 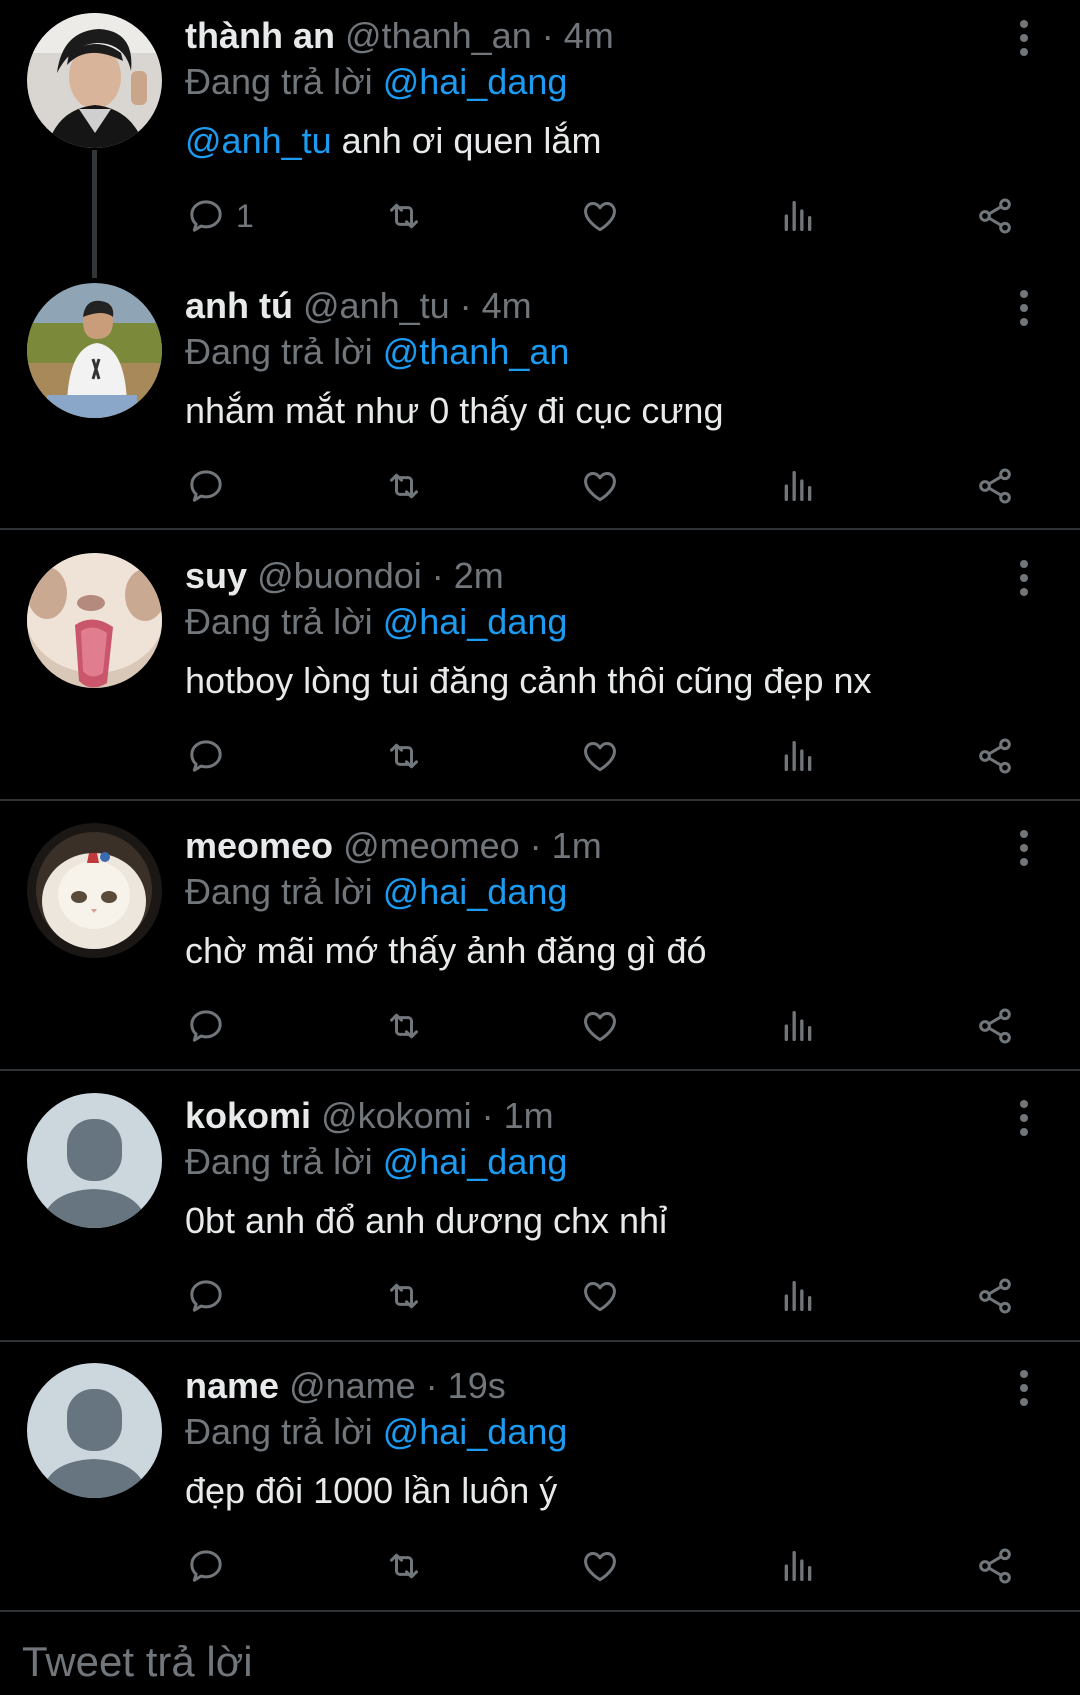 What do you see at coordinates (476, 351) in the screenshot?
I see `mention-link: @thanh_an` at bounding box center [476, 351].